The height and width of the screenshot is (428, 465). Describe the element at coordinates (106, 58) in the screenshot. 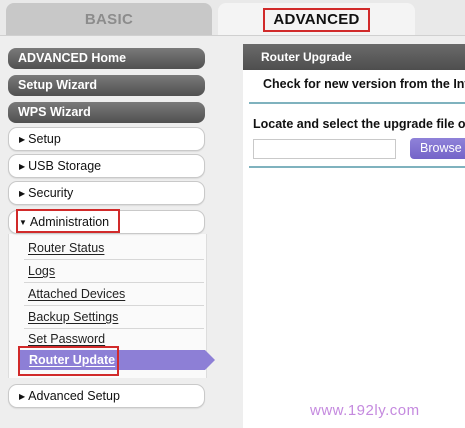

I see `nav-advanced-home-button: ADVANCED Home` at that location.